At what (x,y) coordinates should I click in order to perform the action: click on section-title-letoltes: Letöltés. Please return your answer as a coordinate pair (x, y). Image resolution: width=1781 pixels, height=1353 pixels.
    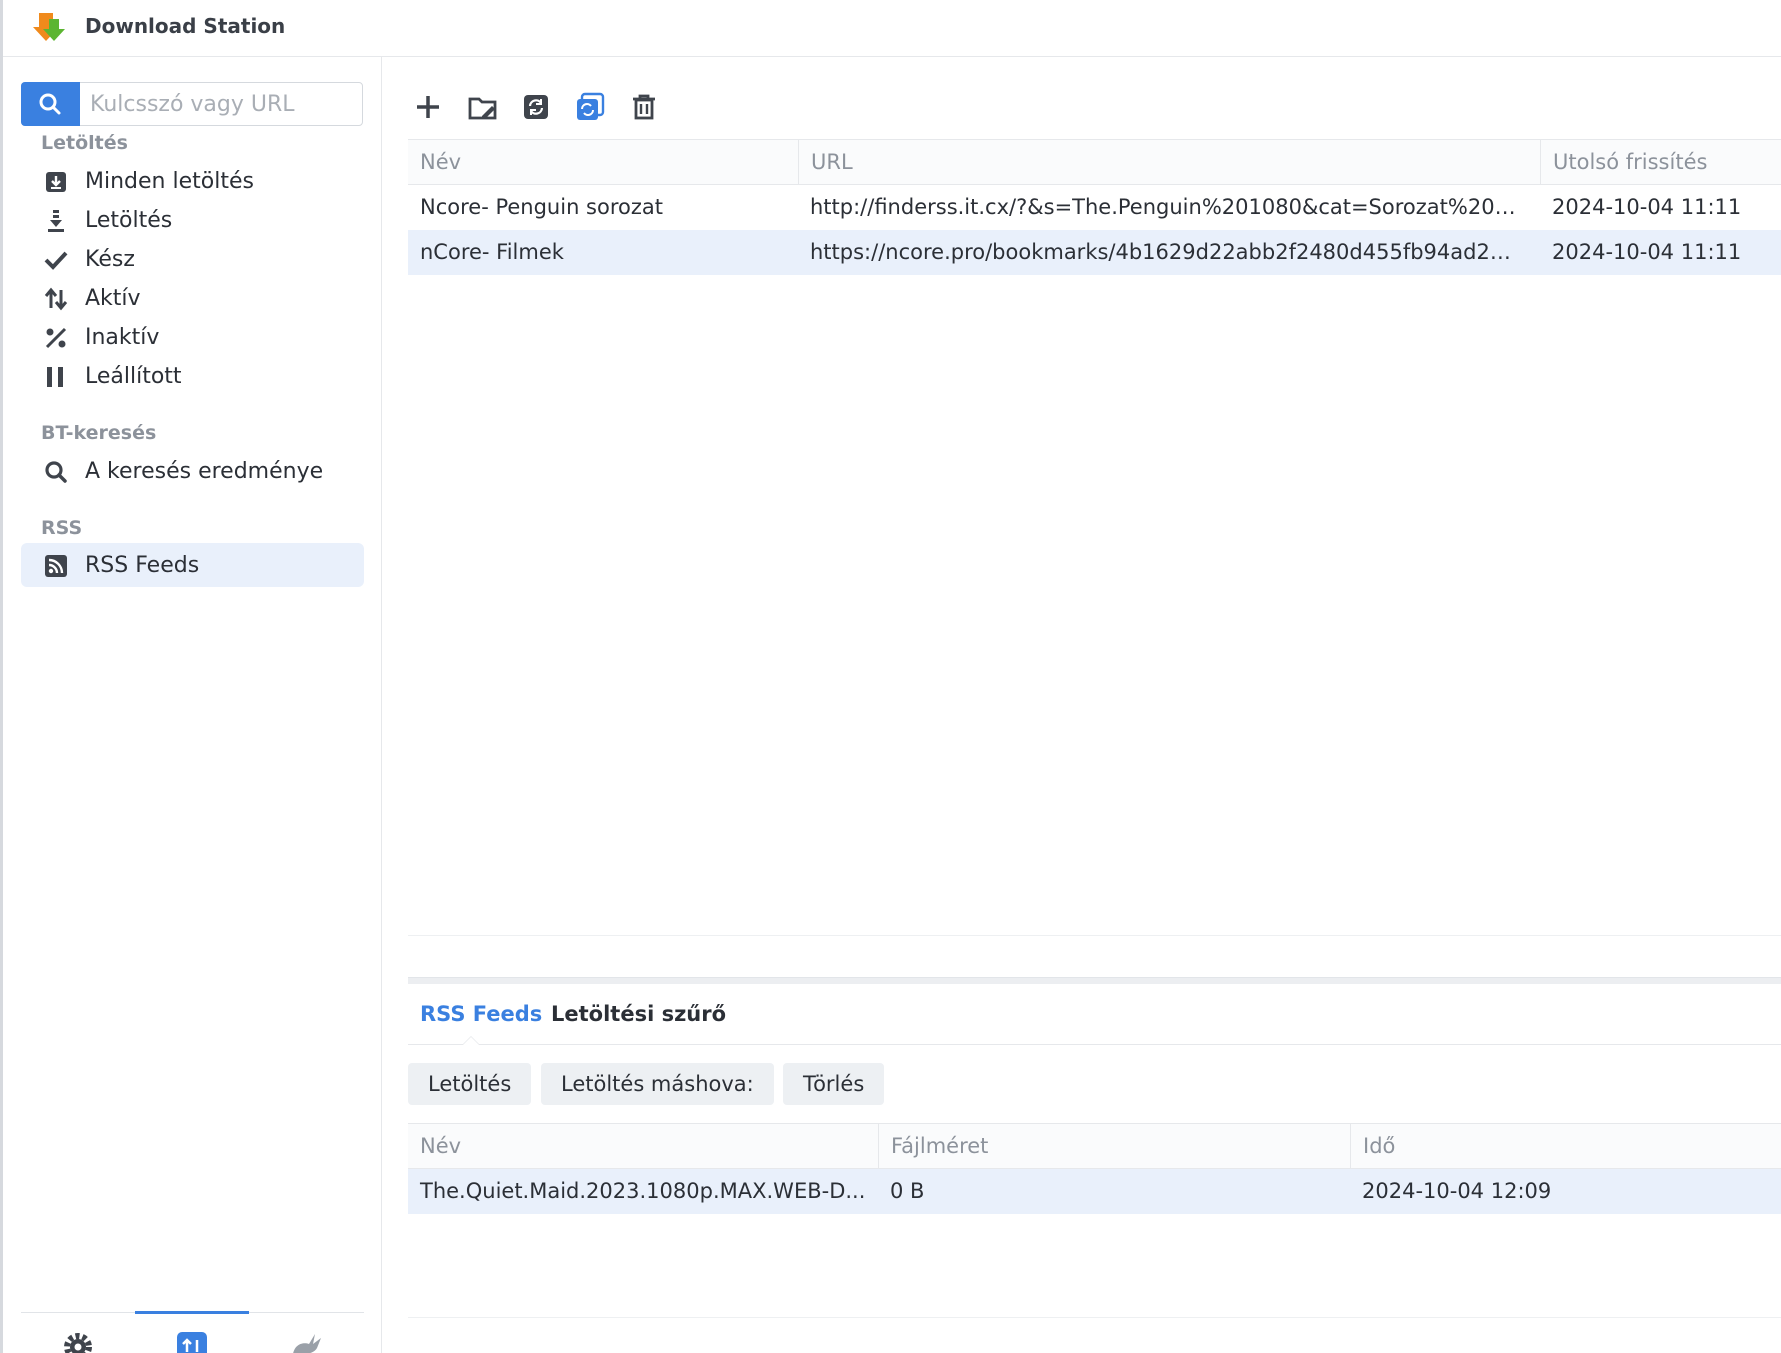
    Looking at the image, I should click on (84, 143).